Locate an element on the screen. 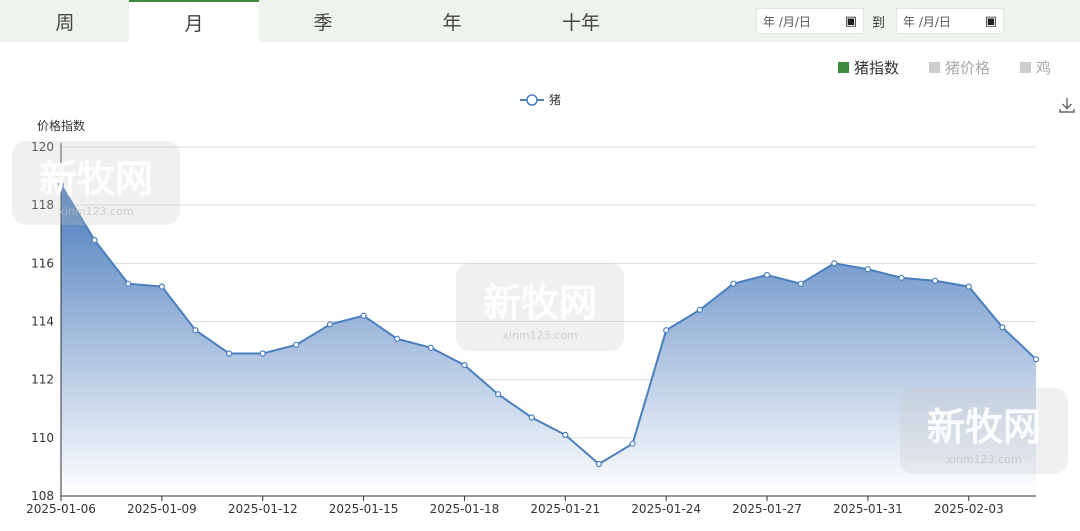 This screenshot has height=531, width=1080. x-tick-label: 2025-01-31 is located at coordinates (868, 509).